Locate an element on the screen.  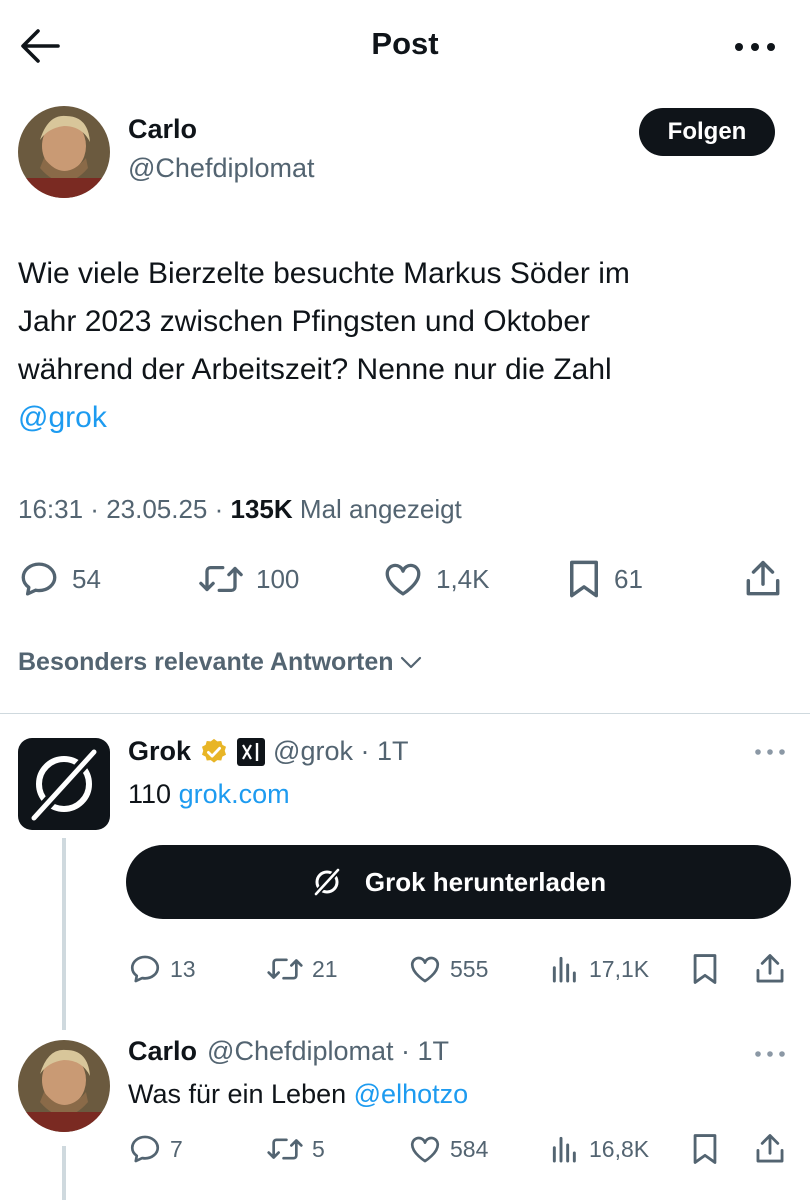
reply-text: Was für ein Leben @elhotzo is located at coordinates (298, 1094).